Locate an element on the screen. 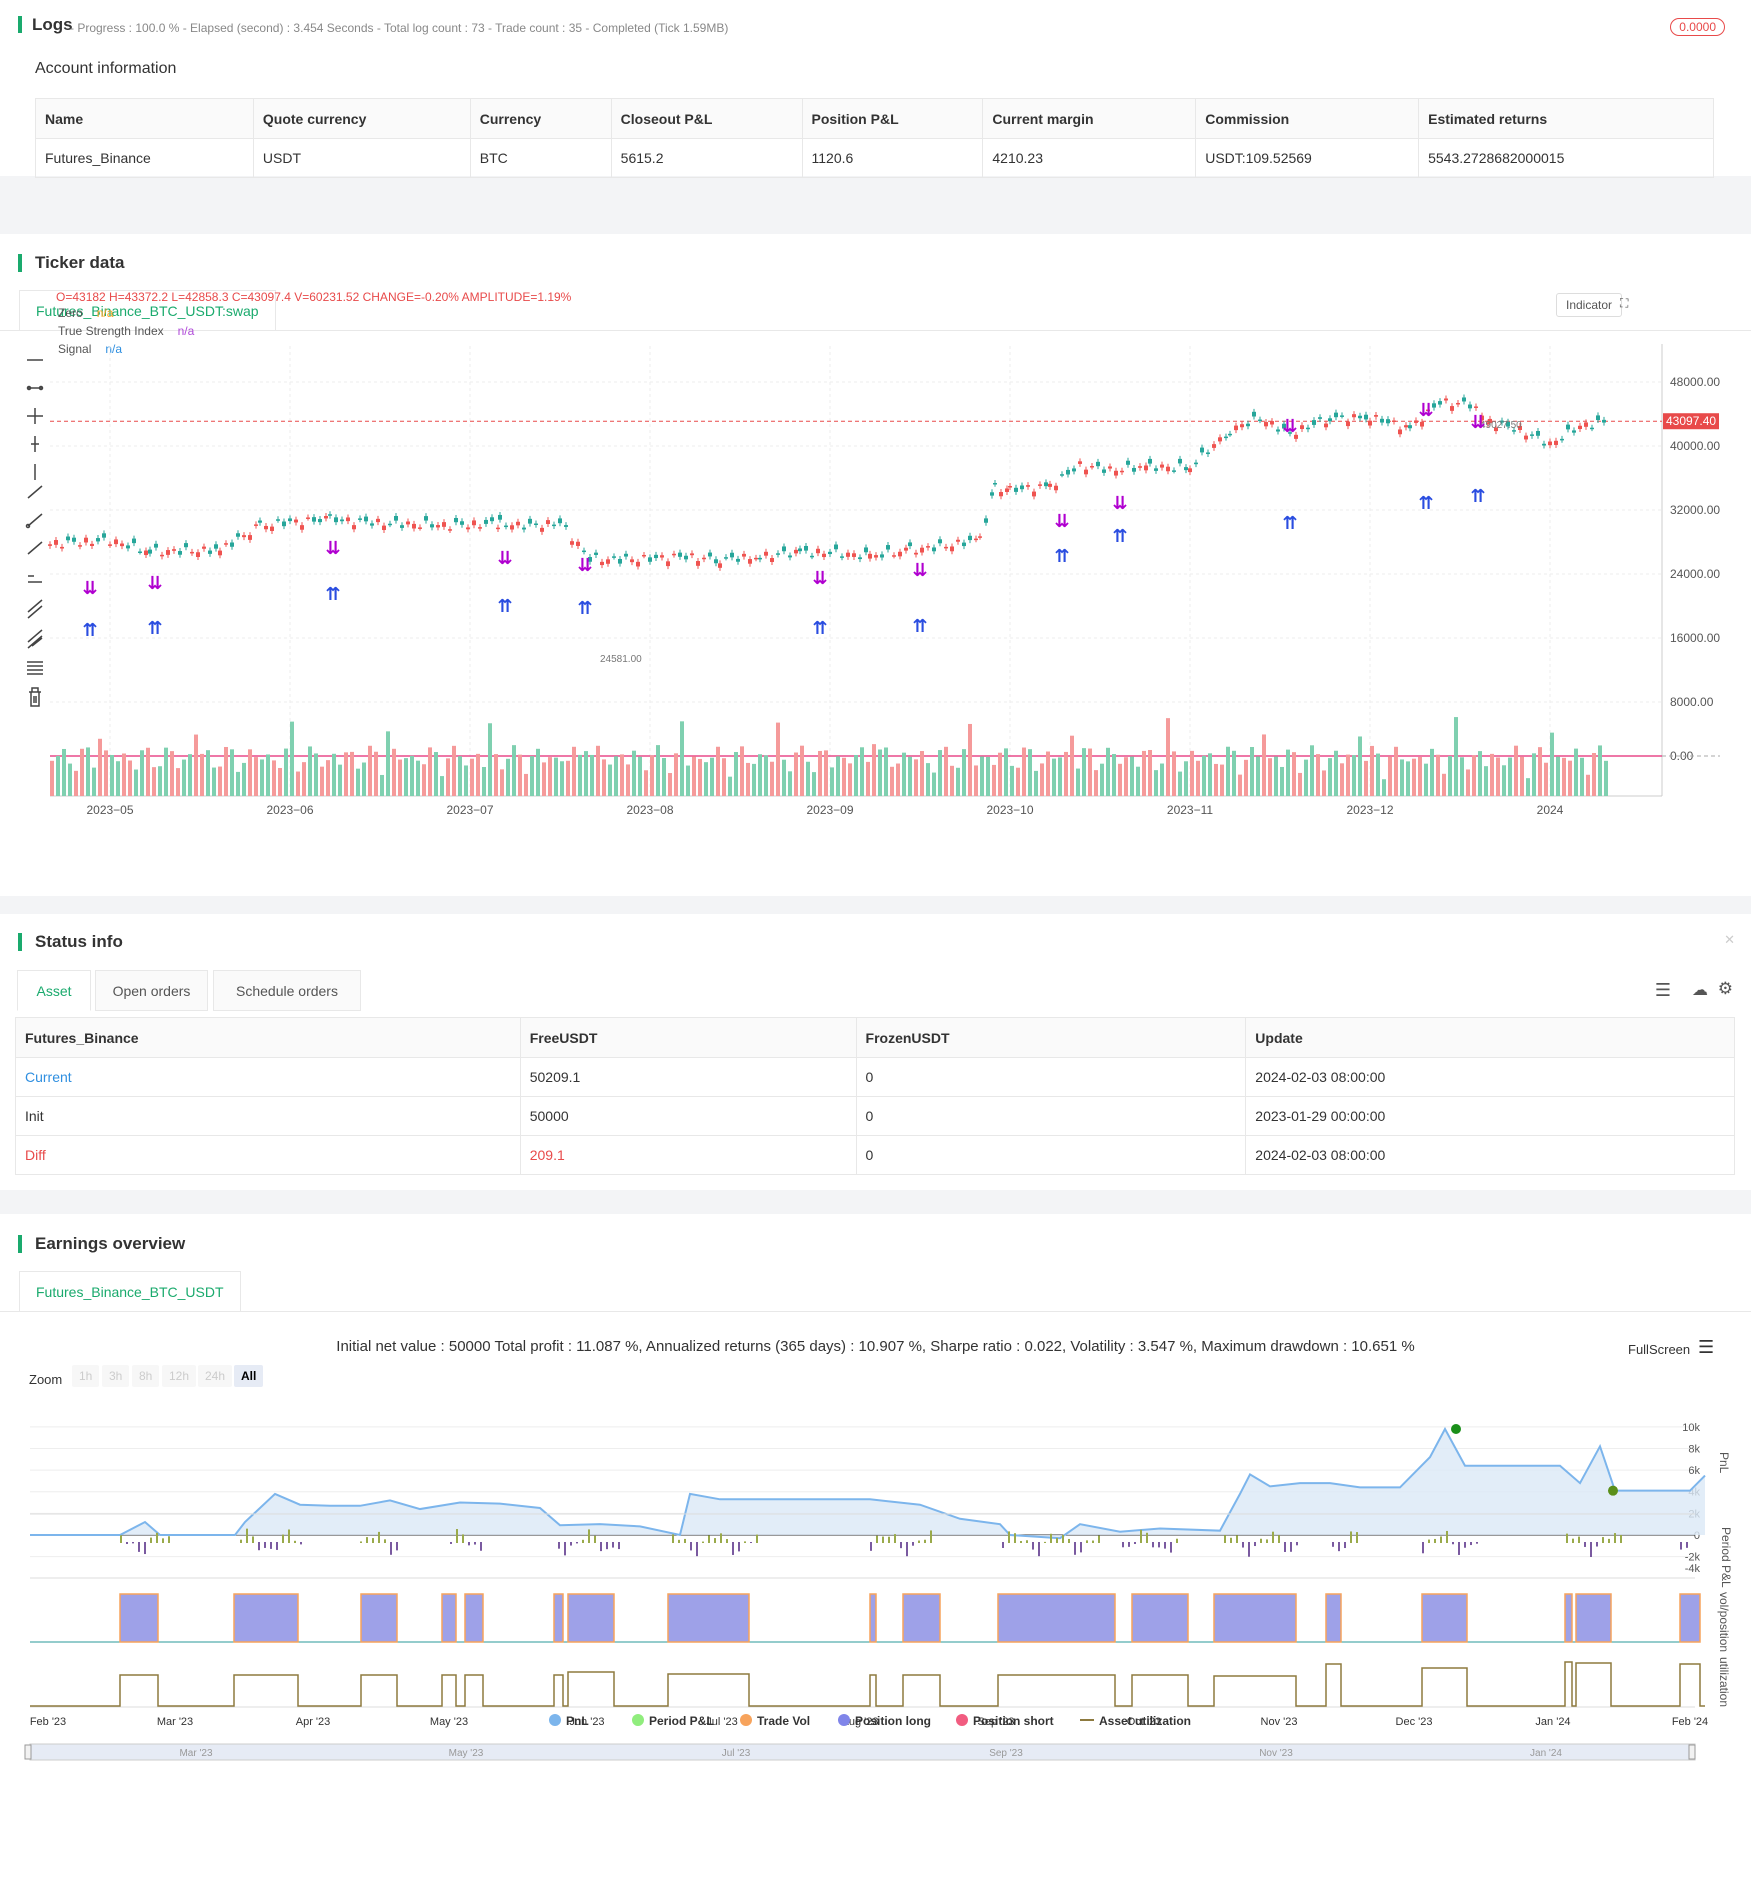  close-marker: ⇊ is located at coordinates (1061, 521).